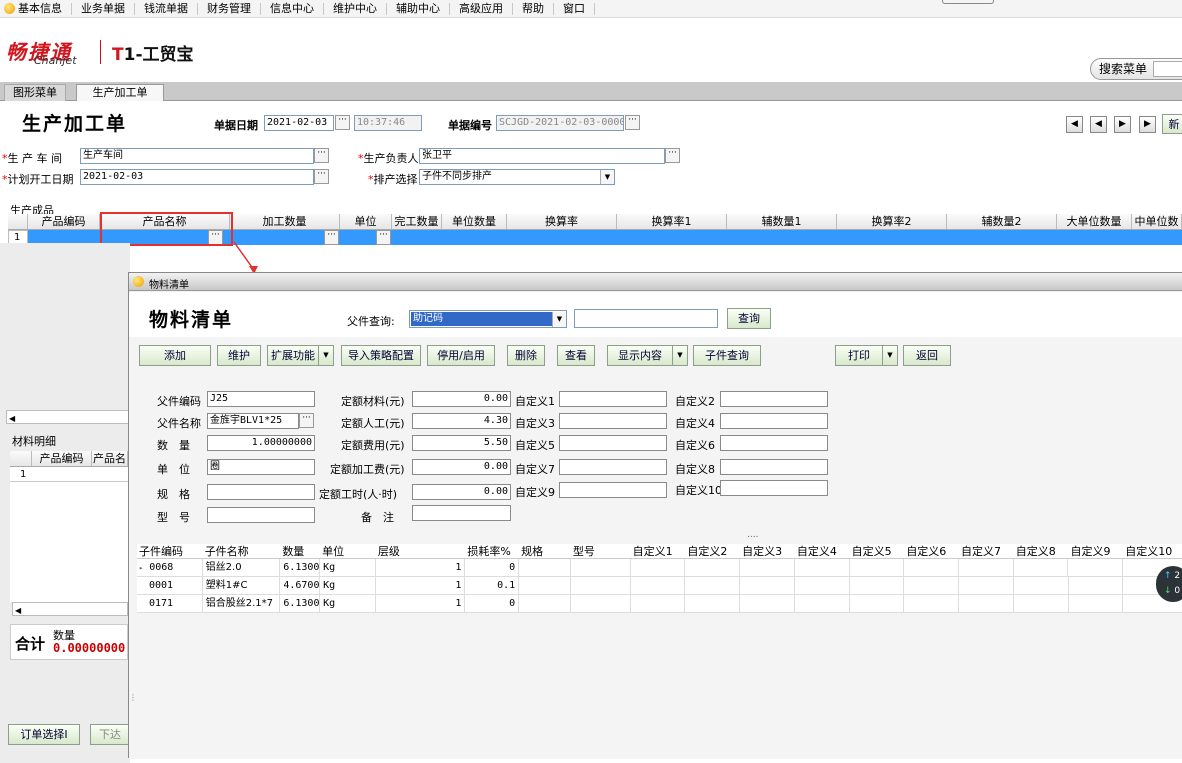  What do you see at coordinates (461, 421) in the screenshot?
I see `labor-cost-field: 4.30` at bounding box center [461, 421].